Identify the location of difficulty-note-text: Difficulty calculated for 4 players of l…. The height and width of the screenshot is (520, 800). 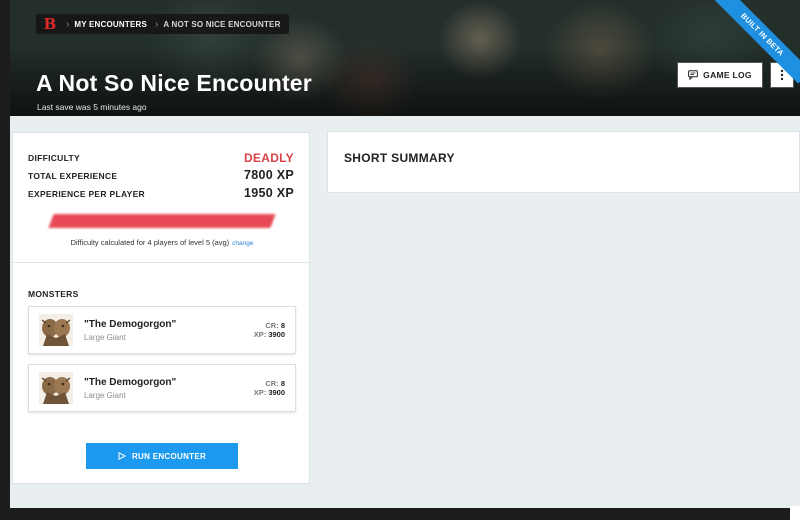
(150, 242).